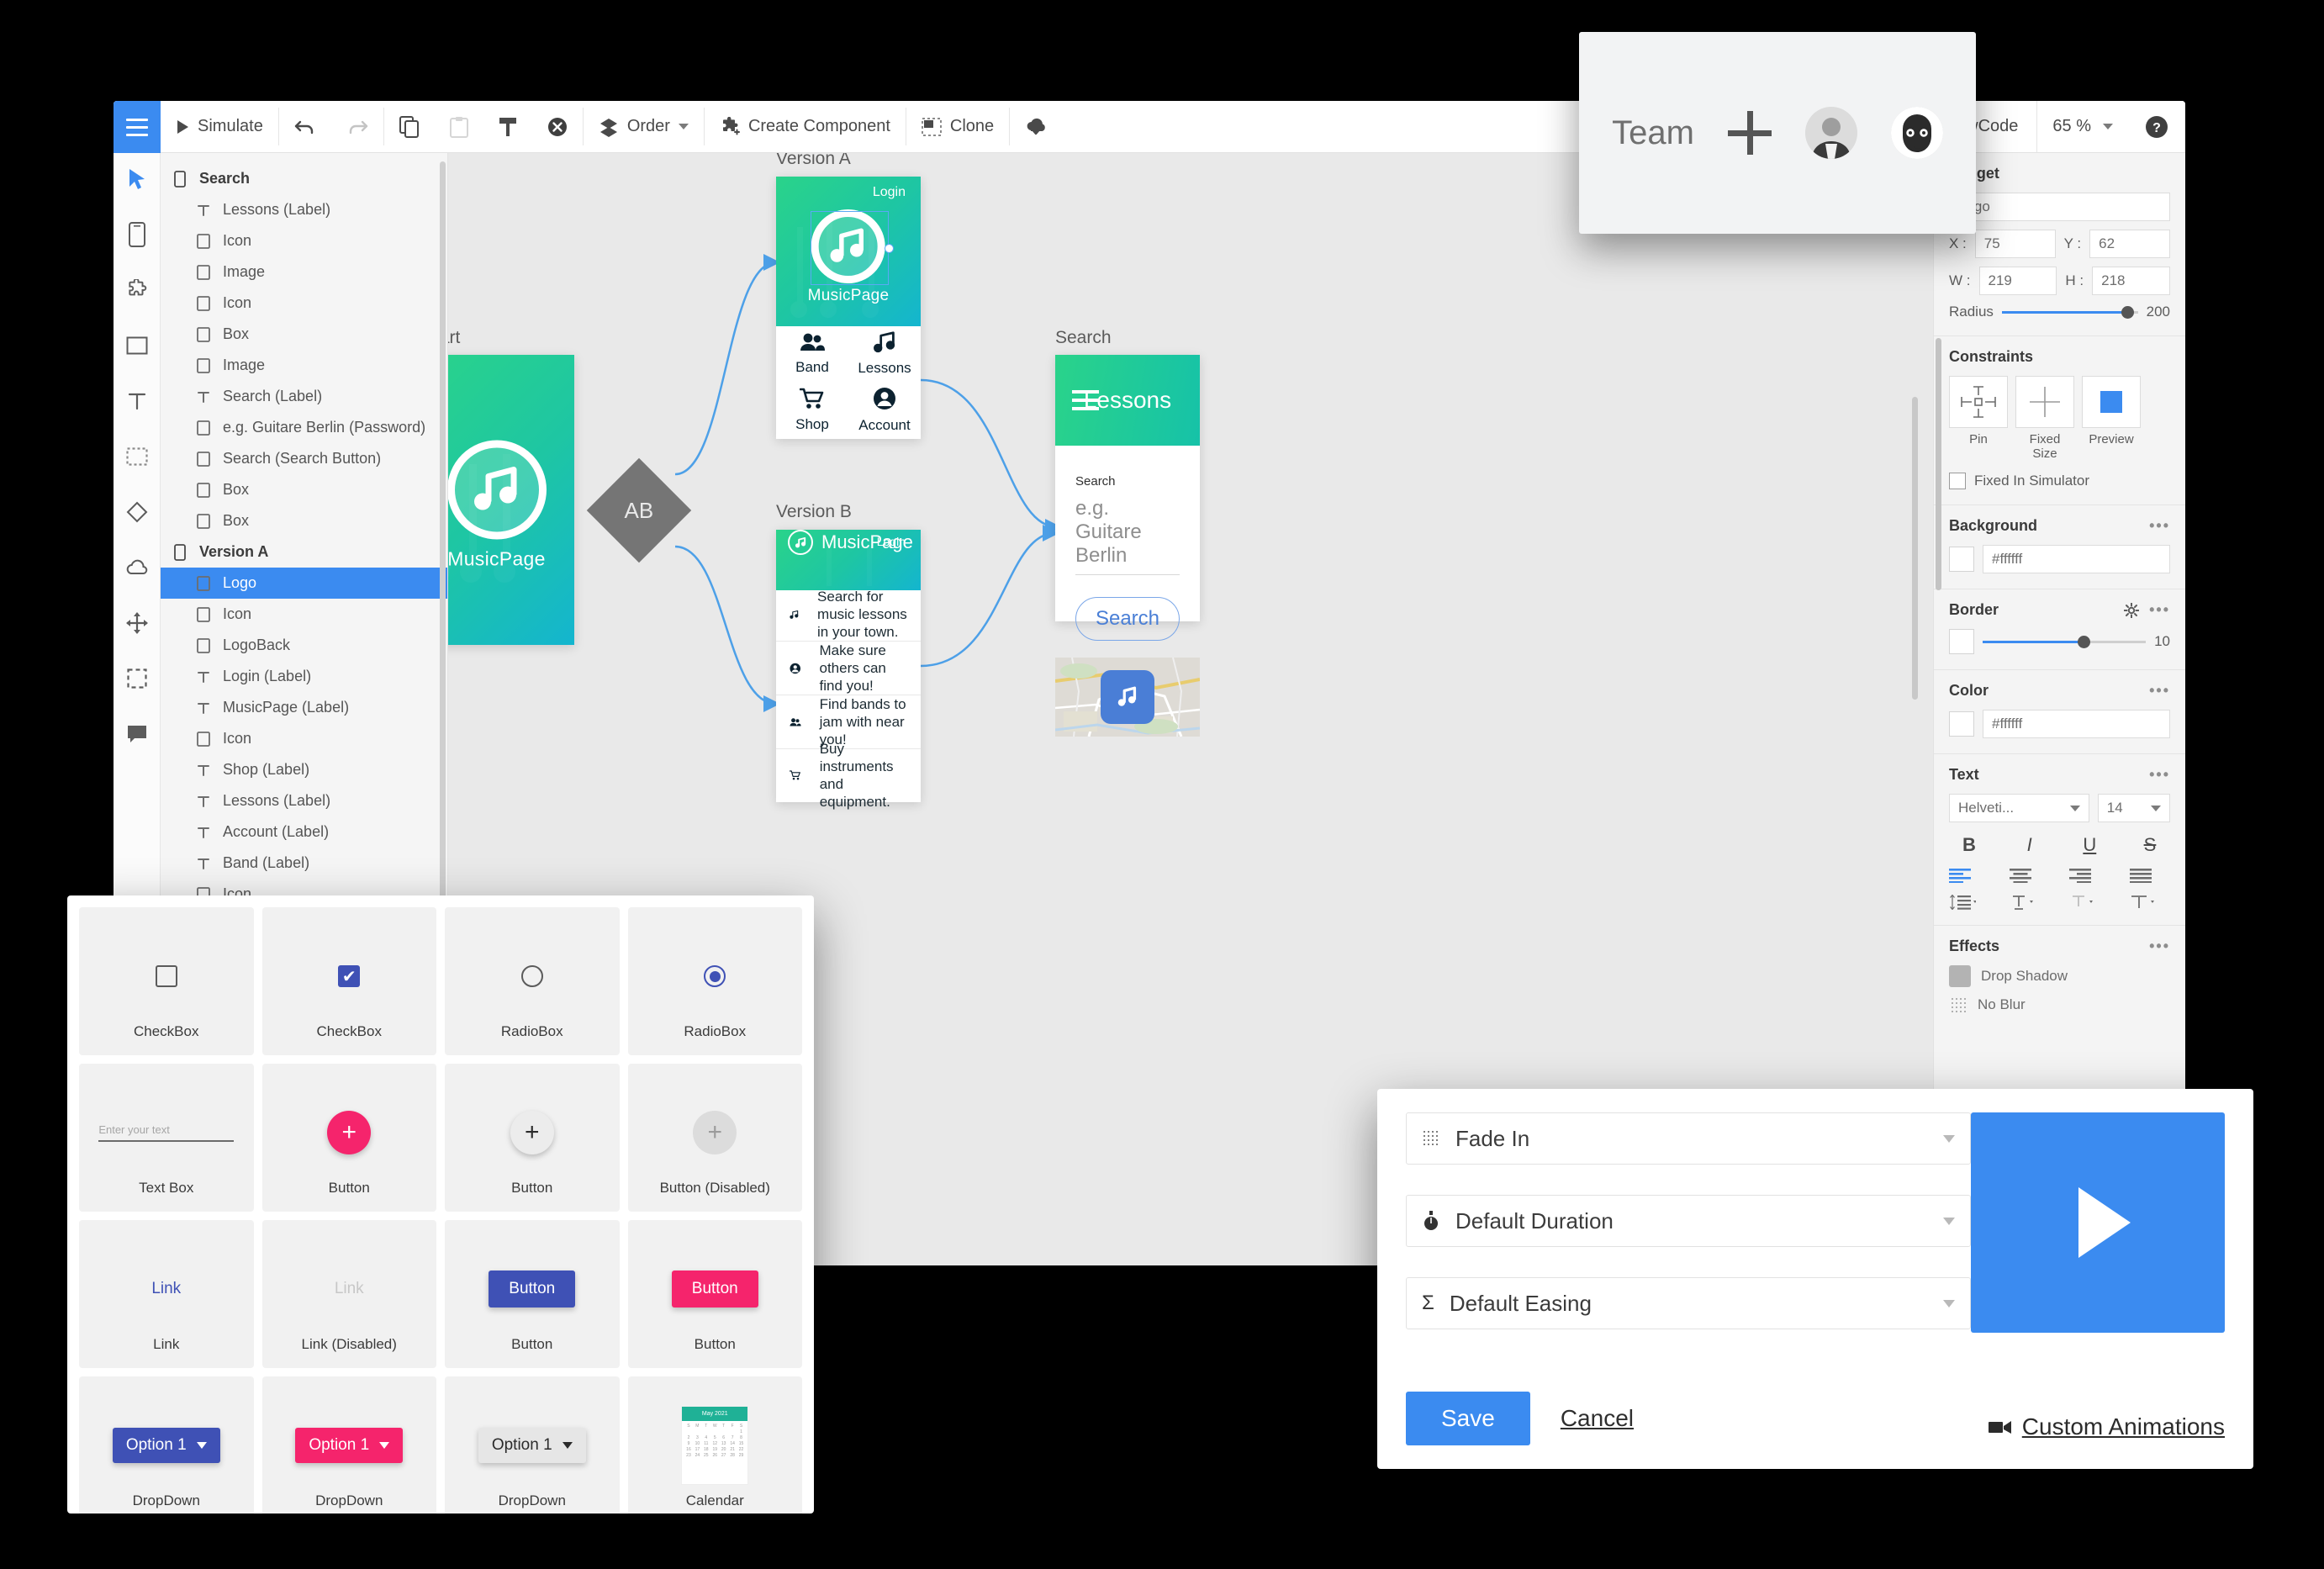  What do you see at coordinates (2029, 876) in the screenshot?
I see `align-center-button` at bounding box center [2029, 876].